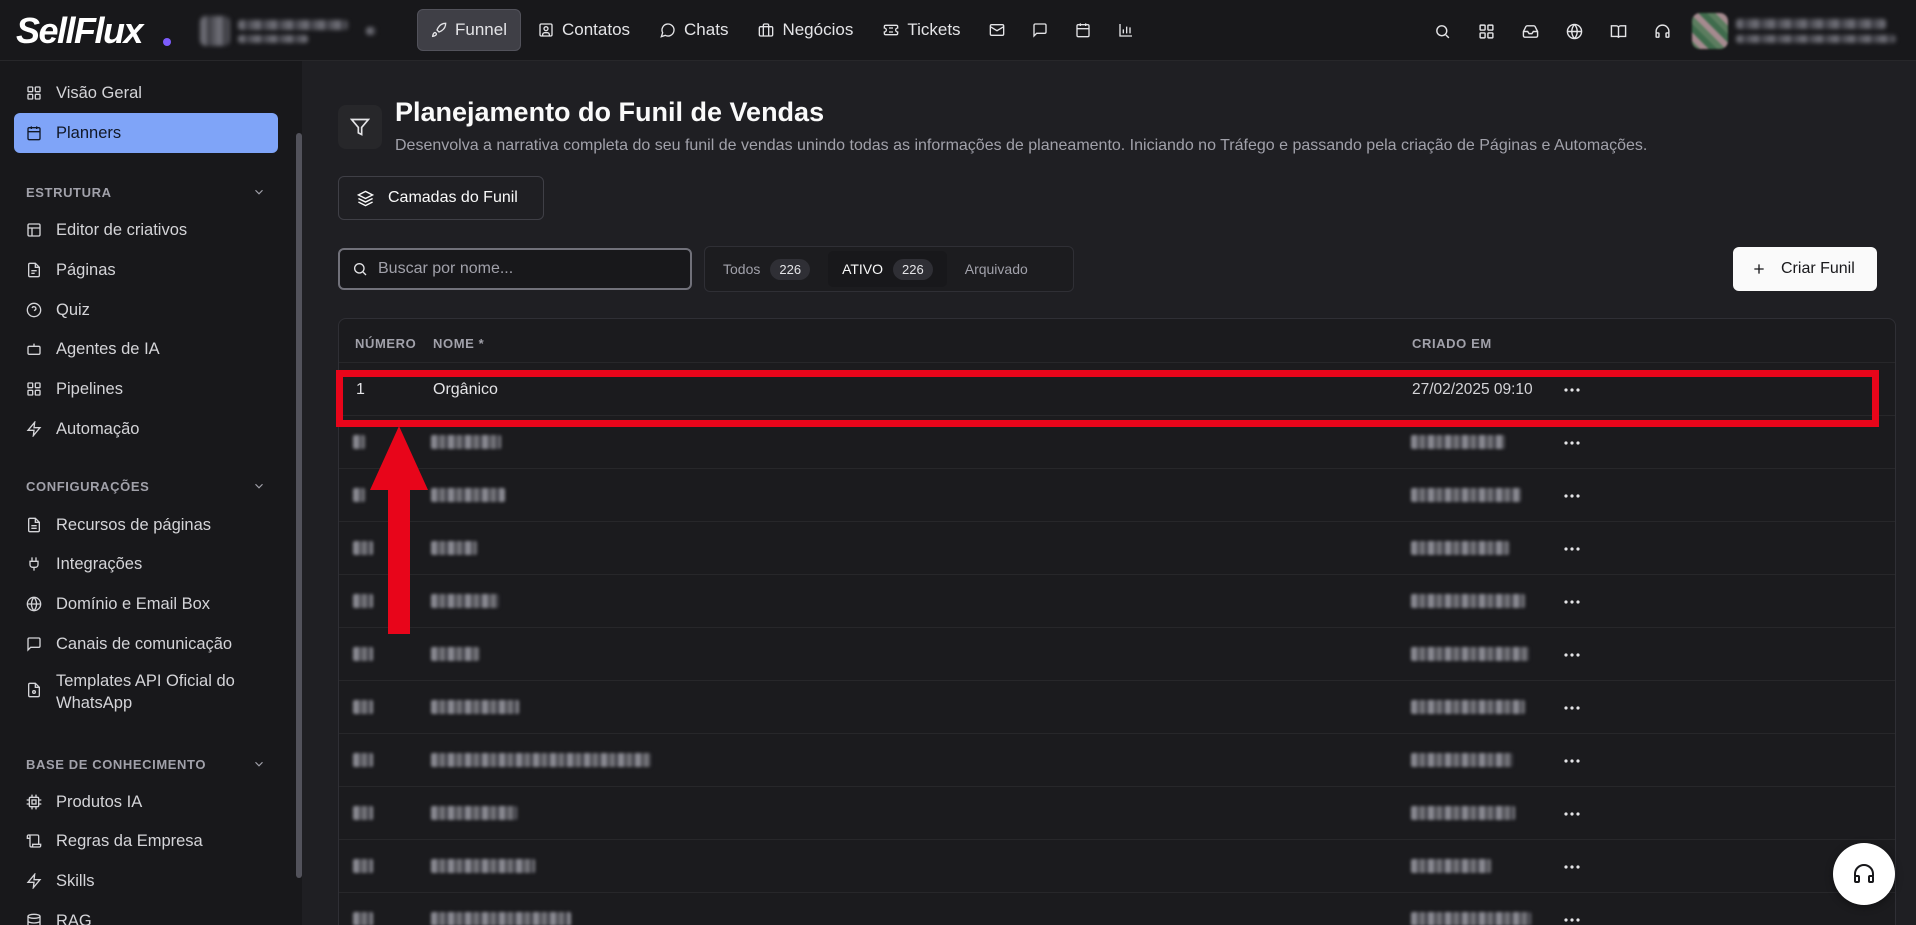  I want to click on tab-todos: Todos 226, so click(766, 269).